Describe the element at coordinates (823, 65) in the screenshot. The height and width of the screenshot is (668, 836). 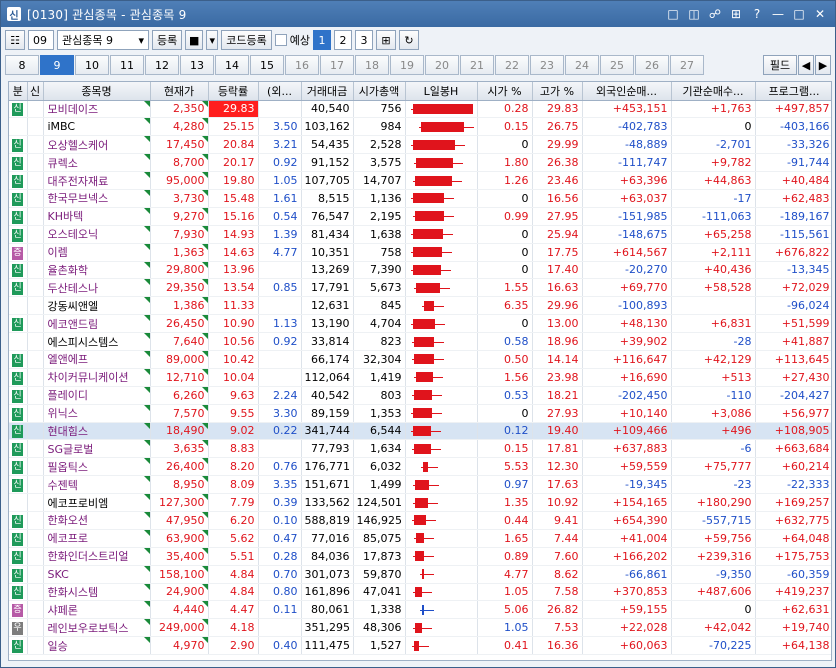
I see `tab-next-icon: ▶` at that location.